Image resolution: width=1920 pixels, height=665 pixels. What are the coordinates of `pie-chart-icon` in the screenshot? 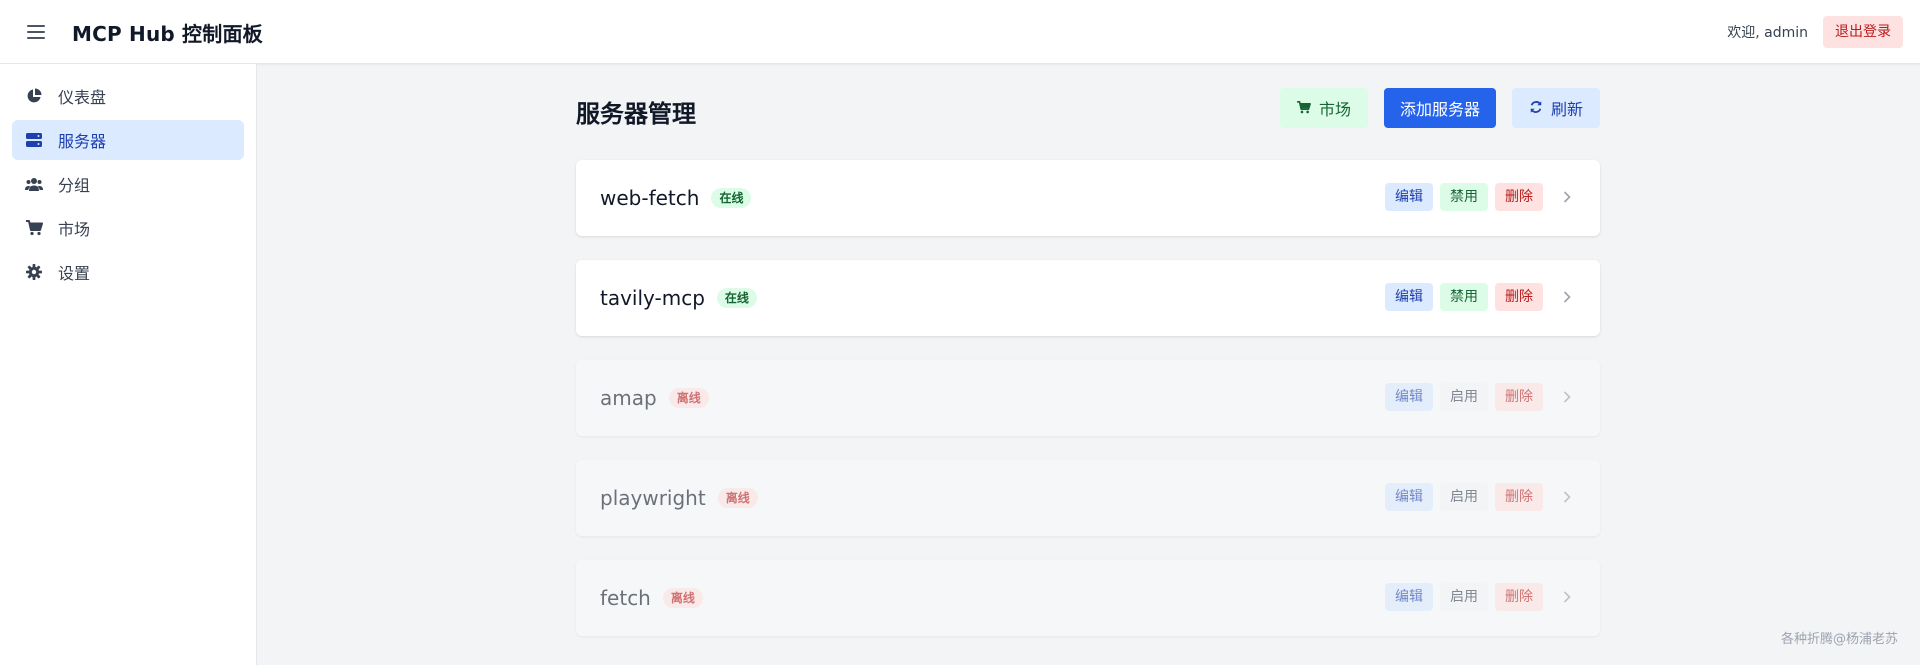 It's located at (34, 96).